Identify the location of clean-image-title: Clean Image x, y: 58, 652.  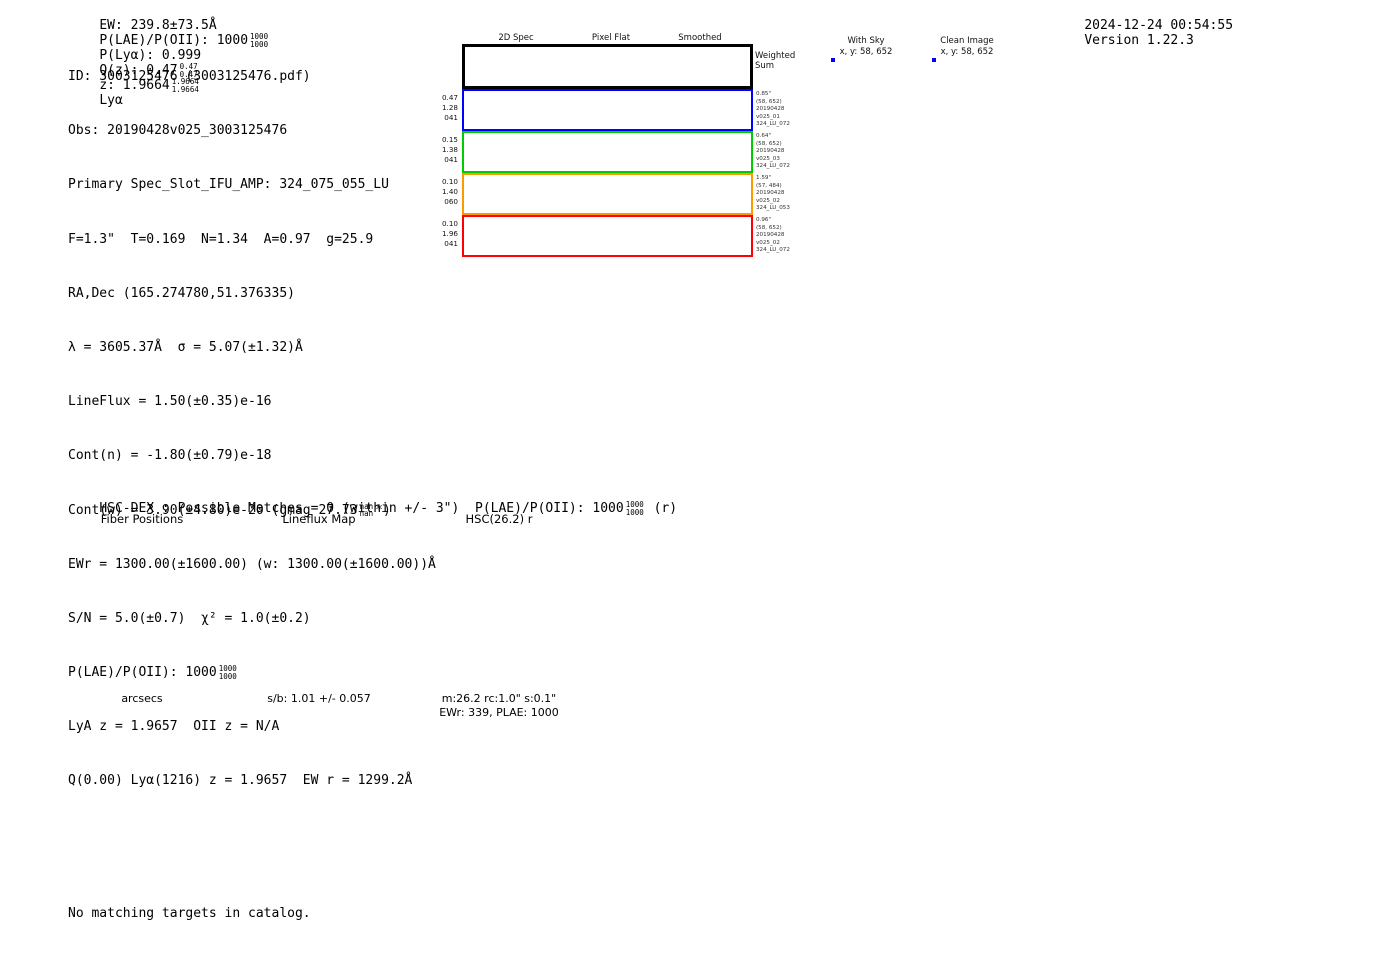
(967, 46).